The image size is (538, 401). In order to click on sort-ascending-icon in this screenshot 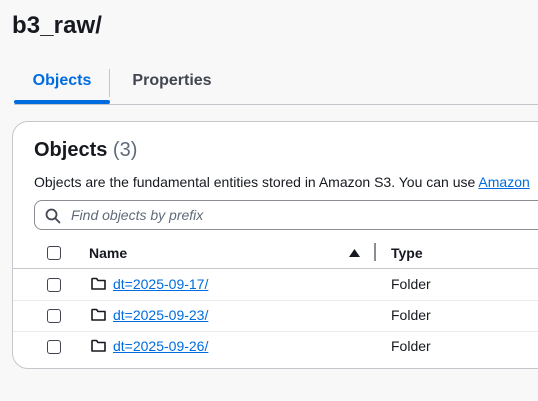, I will do `click(354, 253)`.